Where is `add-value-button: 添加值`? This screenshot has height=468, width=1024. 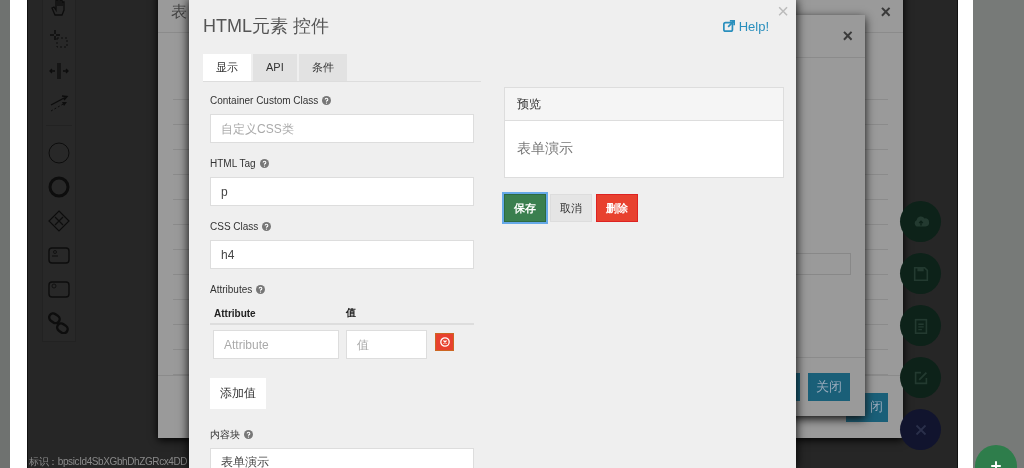
add-value-button: 添加值 is located at coordinates (238, 393).